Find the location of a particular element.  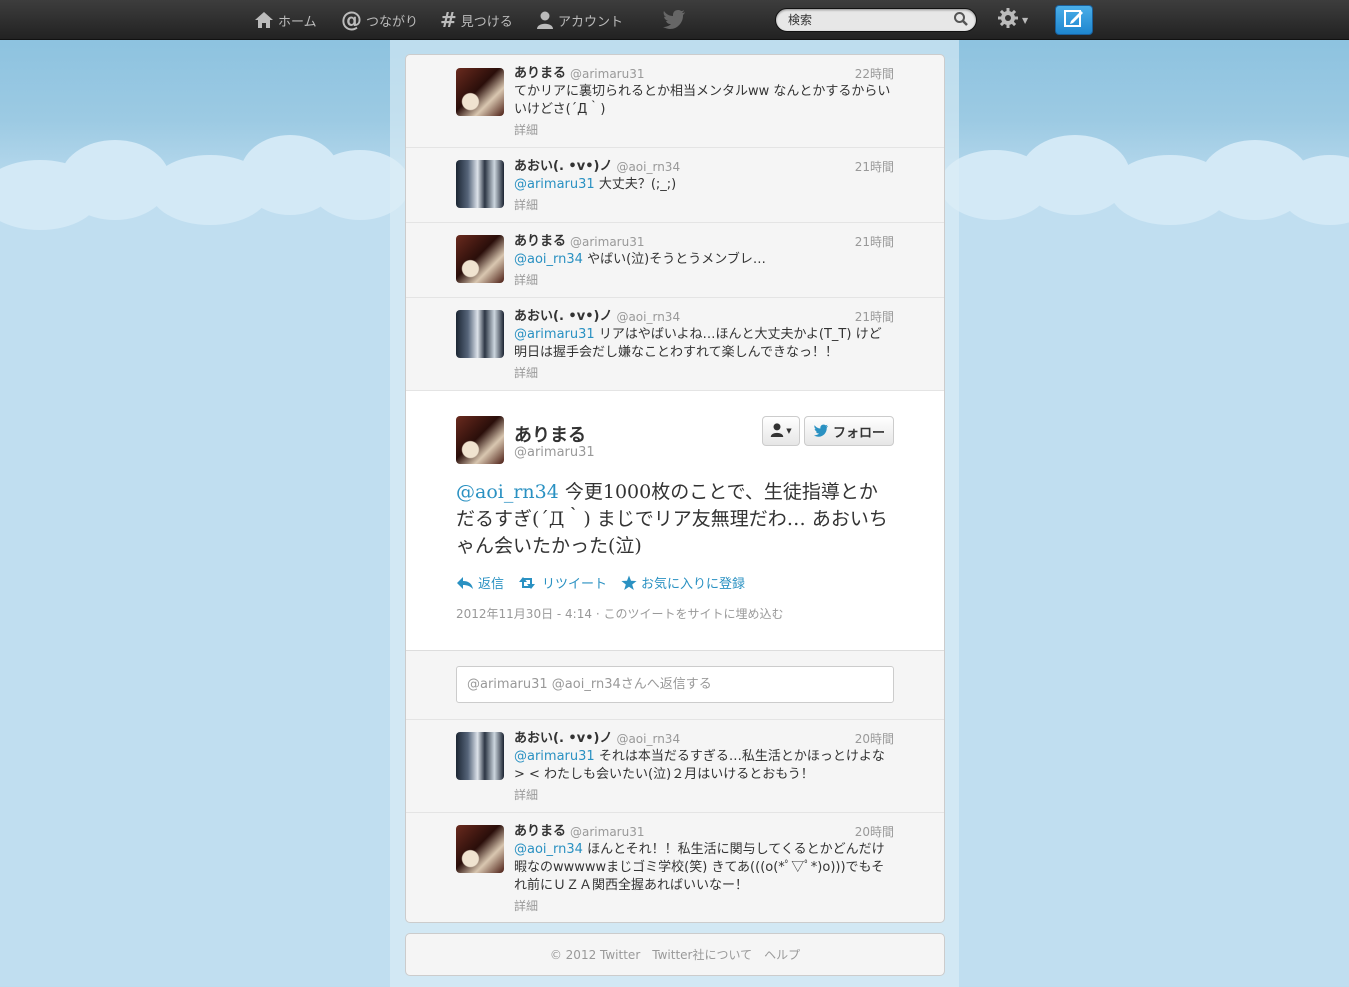

twitter-bird-icon is located at coordinates (674, 22).